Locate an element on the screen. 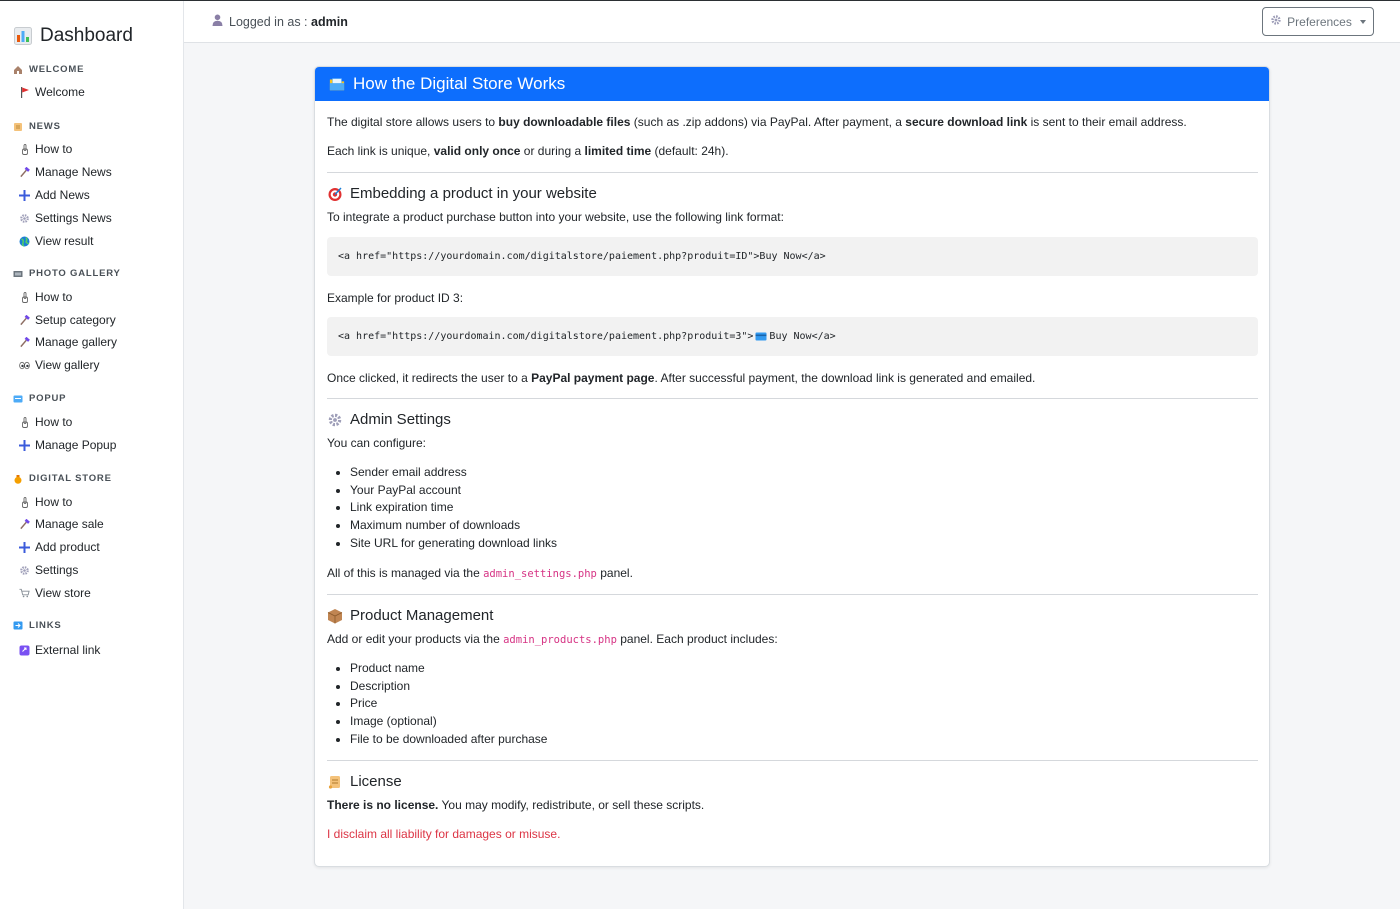 The height and width of the screenshot is (909, 1400). list-item: Price is located at coordinates (448, 705).